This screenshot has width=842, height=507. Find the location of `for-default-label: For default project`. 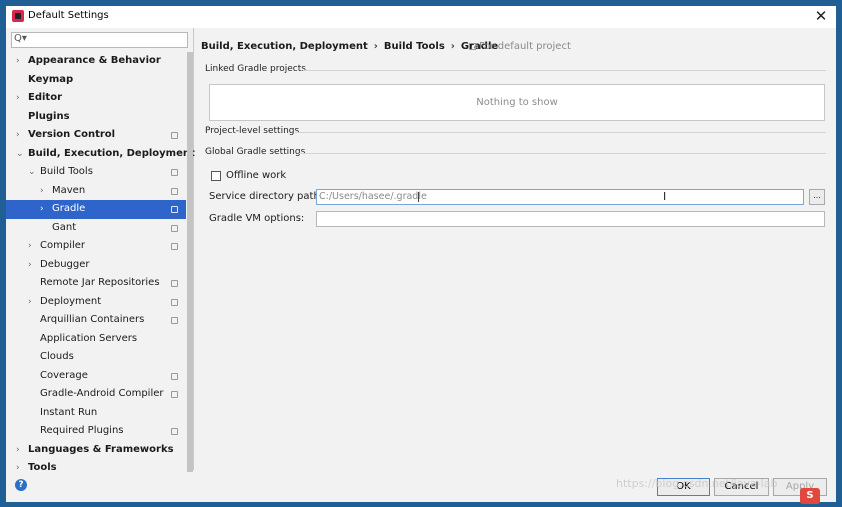

for-default-label: For default project is located at coordinates (525, 46).